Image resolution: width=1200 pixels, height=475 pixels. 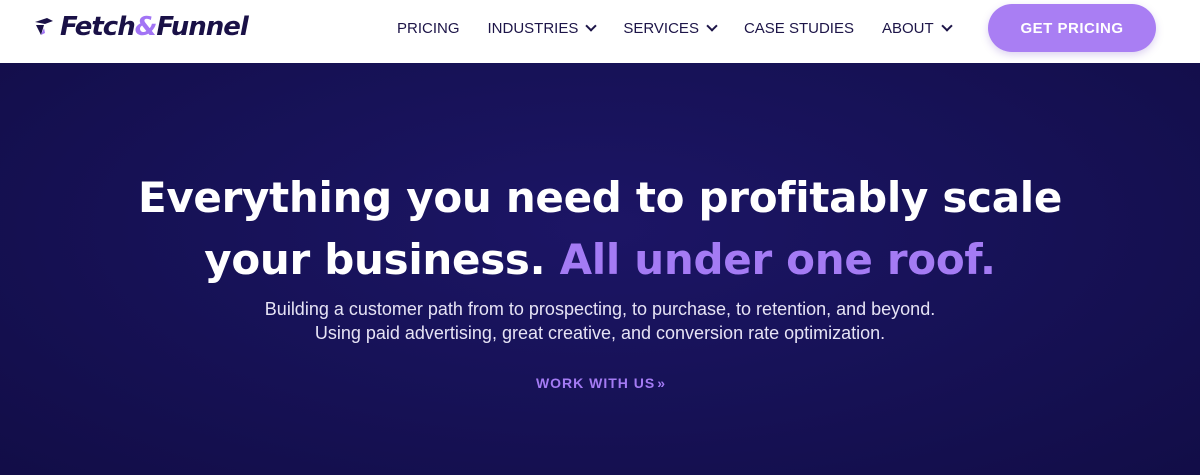 What do you see at coordinates (533, 28) in the screenshot?
I see `nav-item-label: INDUSTRIES` at bounding box center [533, 28].